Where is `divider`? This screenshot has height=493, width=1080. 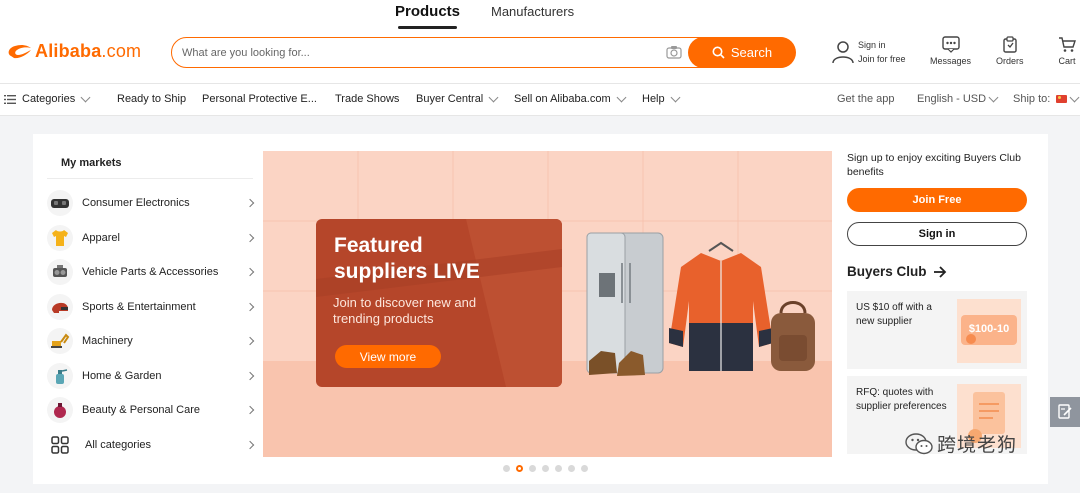
divider is located at coordinates (150, 178).